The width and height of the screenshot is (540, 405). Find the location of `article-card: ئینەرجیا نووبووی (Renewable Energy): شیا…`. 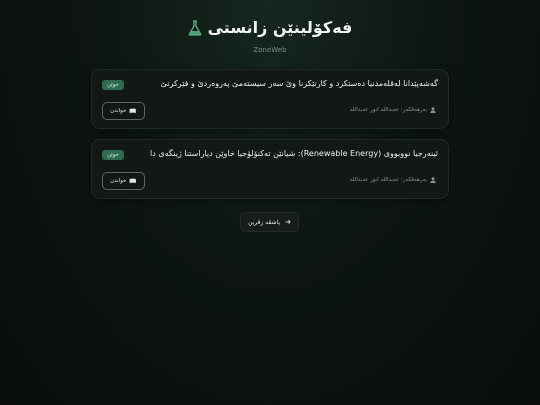

article-card: ئینەرجیا نووبووی (Renewable Energy): شیا… is located at coordinates (270, 169).